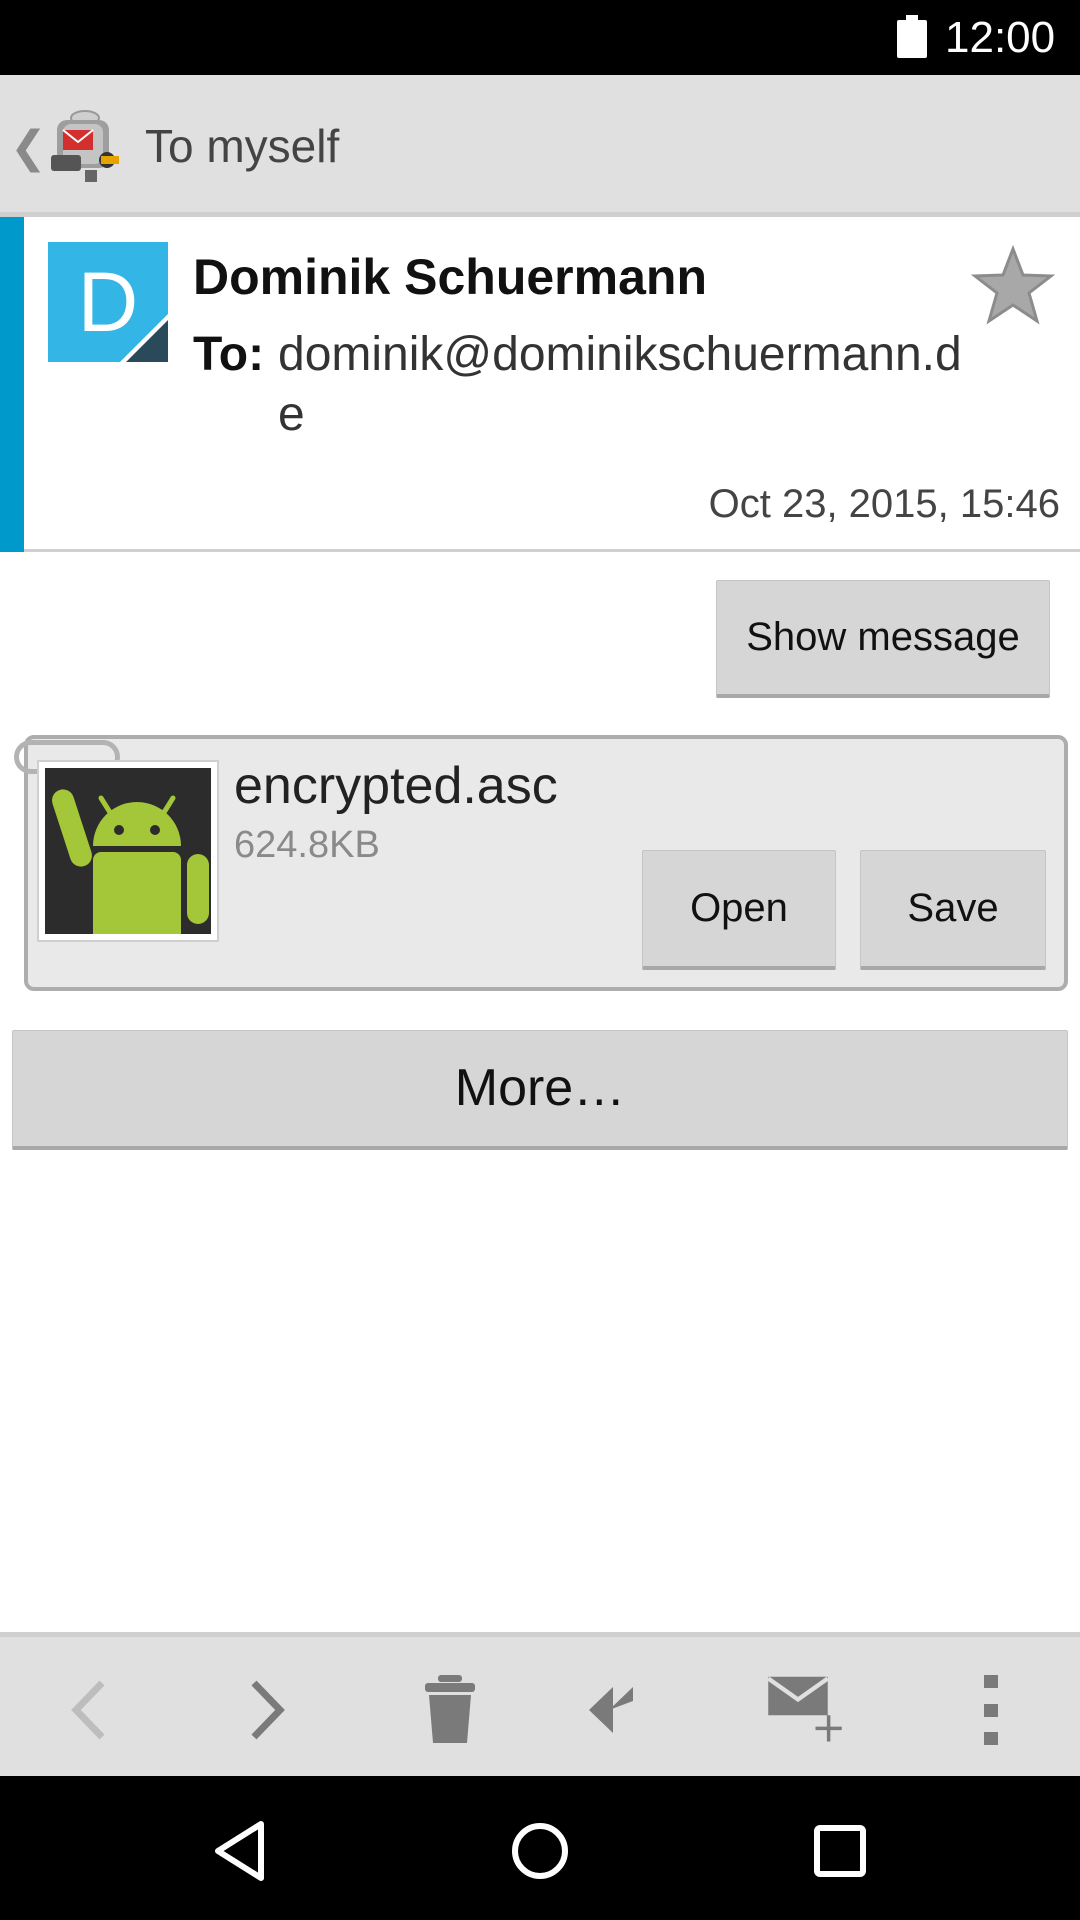  I want to click on back-icon, so click(241, 1851).